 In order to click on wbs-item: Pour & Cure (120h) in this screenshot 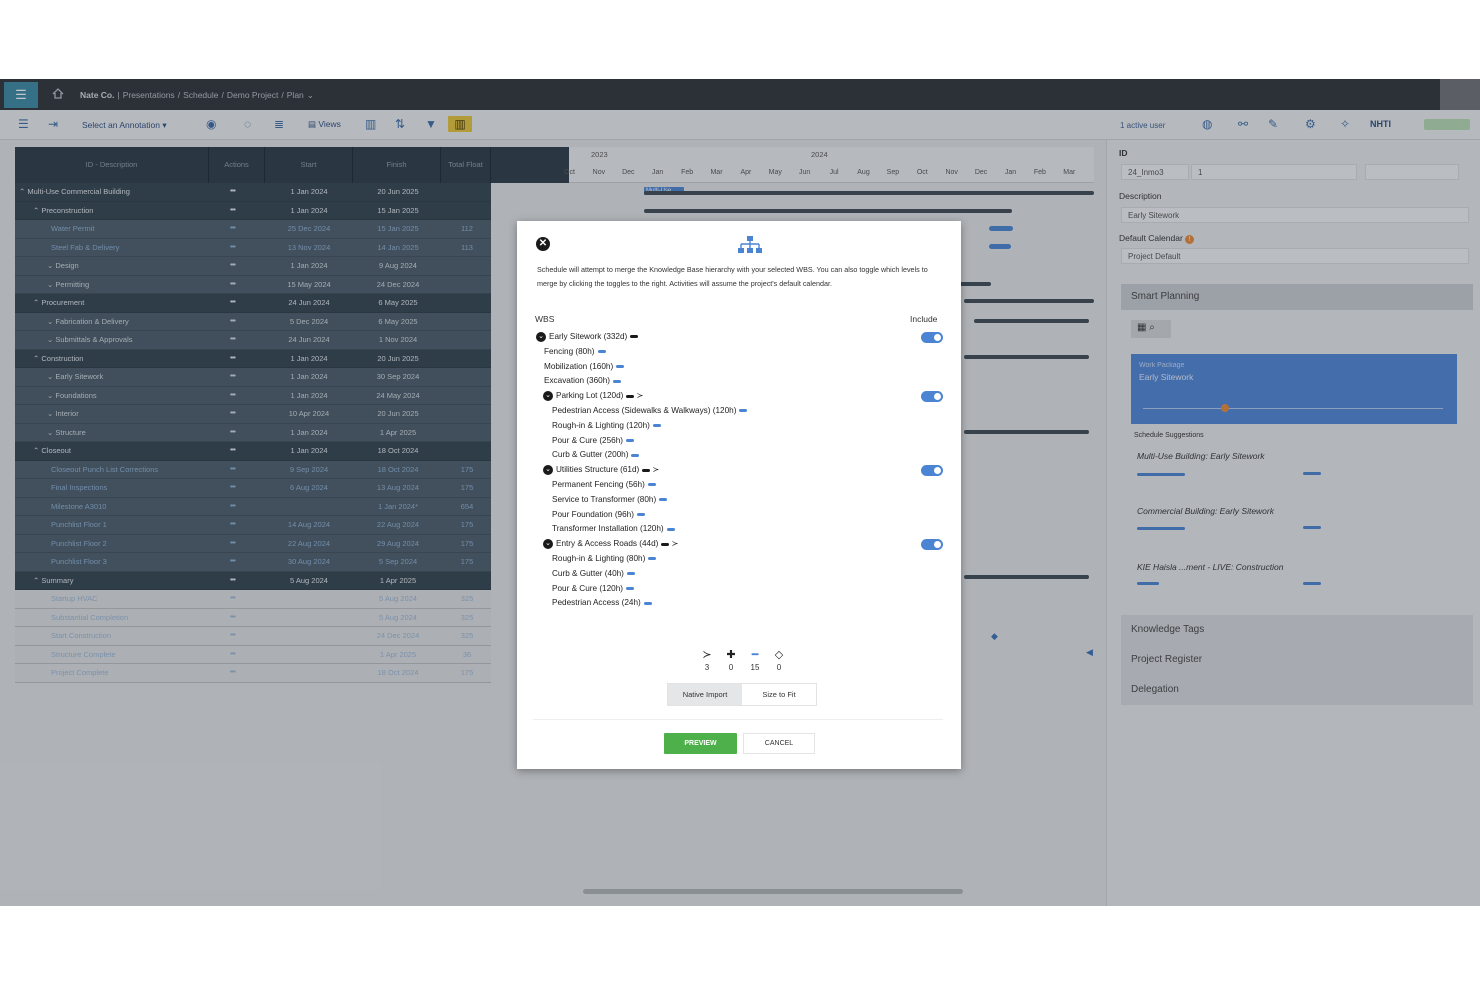, I will do `click(593, 589)`.